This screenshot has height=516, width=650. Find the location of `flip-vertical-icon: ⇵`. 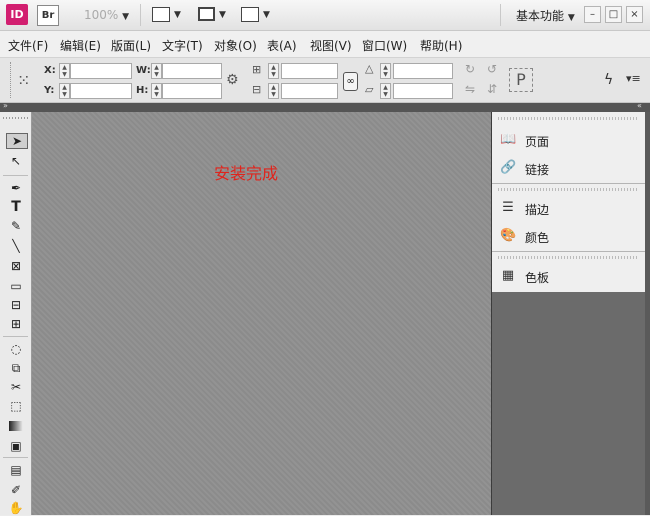

flip-vertical-icon: ⇵ is located at coordinates (492, 89).